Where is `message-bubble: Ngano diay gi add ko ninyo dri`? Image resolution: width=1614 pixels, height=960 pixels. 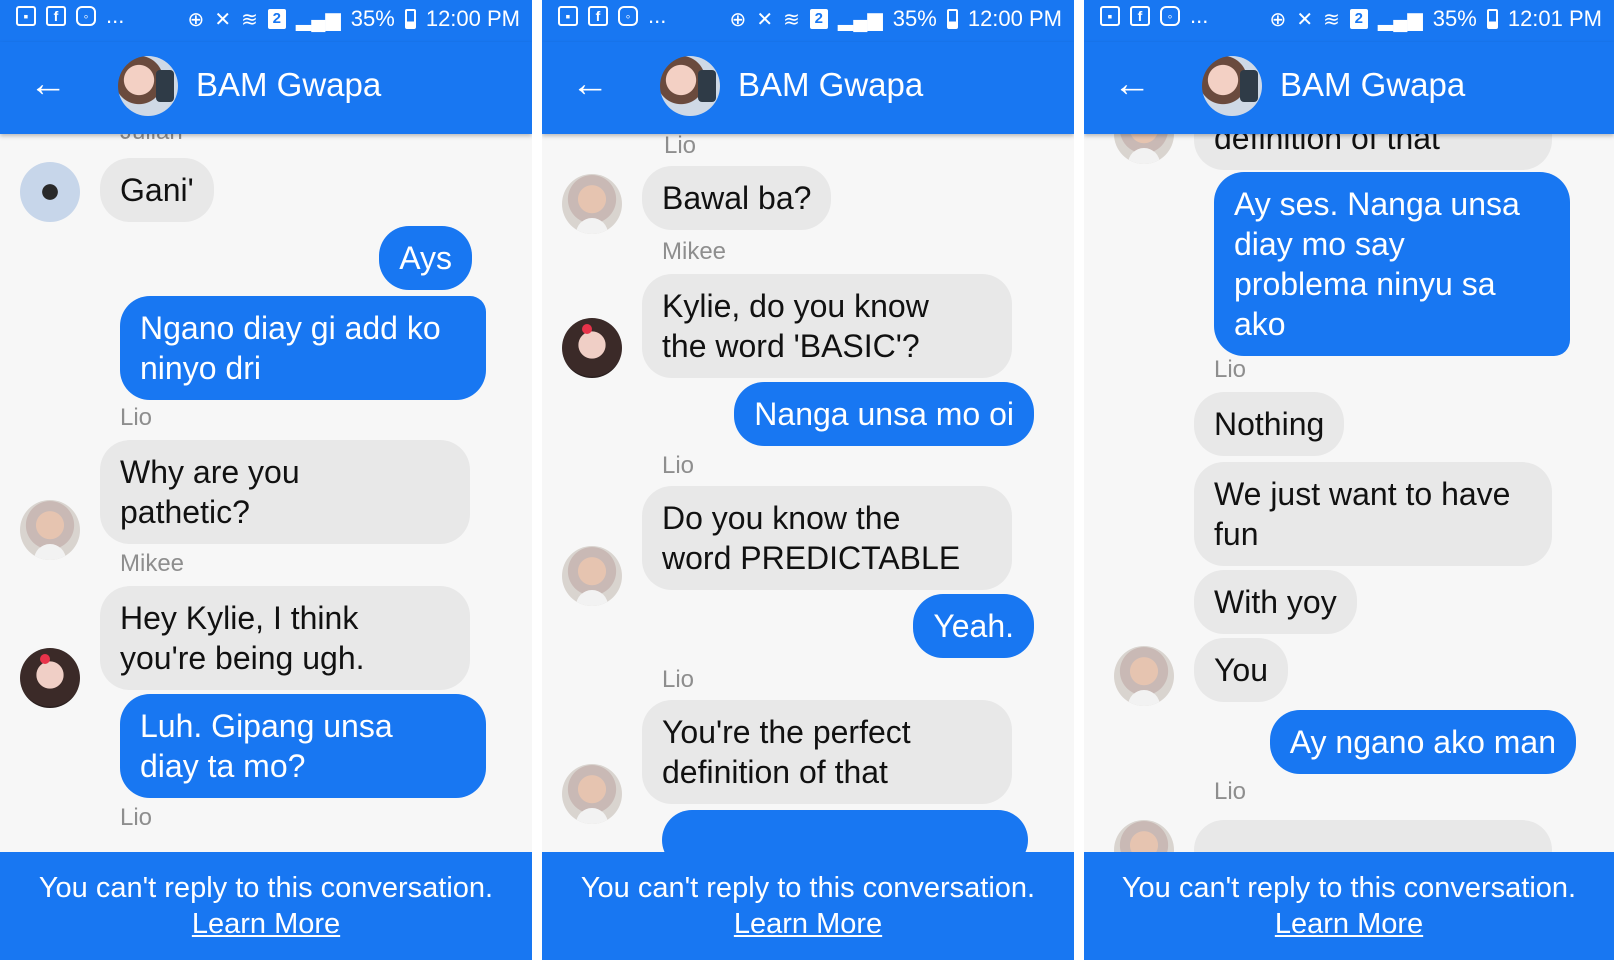 message-bubble: Ngano diay gi add ko ninyo dri is located at coordinates (303, 348).